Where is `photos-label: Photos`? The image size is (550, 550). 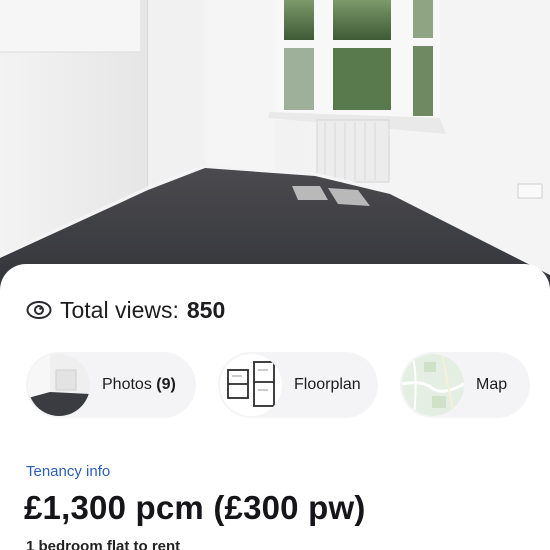
photos-label: Photos is located at coordinates (127, 384).